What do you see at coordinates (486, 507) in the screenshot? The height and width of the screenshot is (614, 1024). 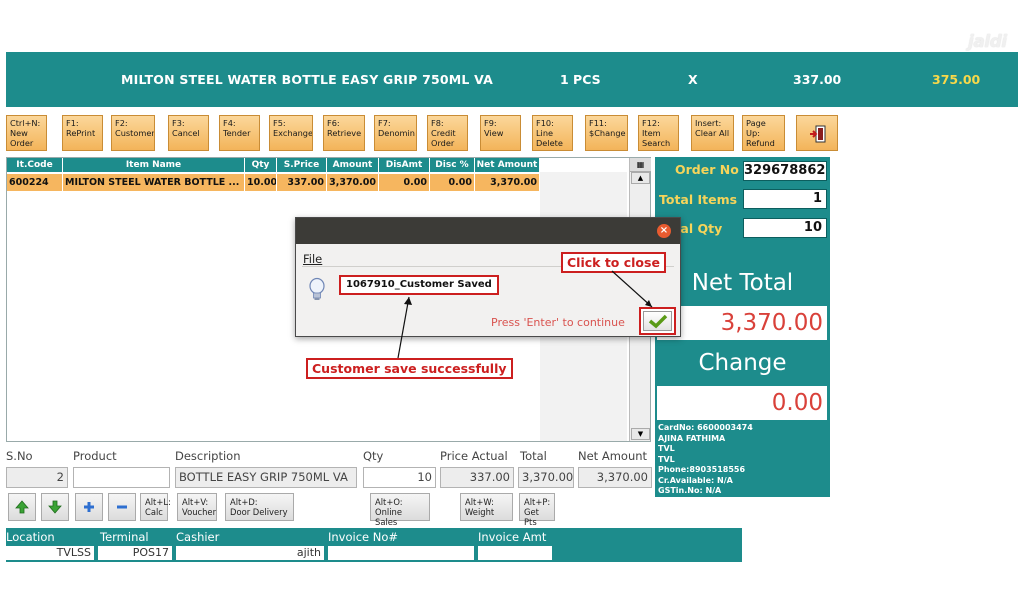 I see `weight-button: Alt+W: Weight` at bounding box center [486, 507].